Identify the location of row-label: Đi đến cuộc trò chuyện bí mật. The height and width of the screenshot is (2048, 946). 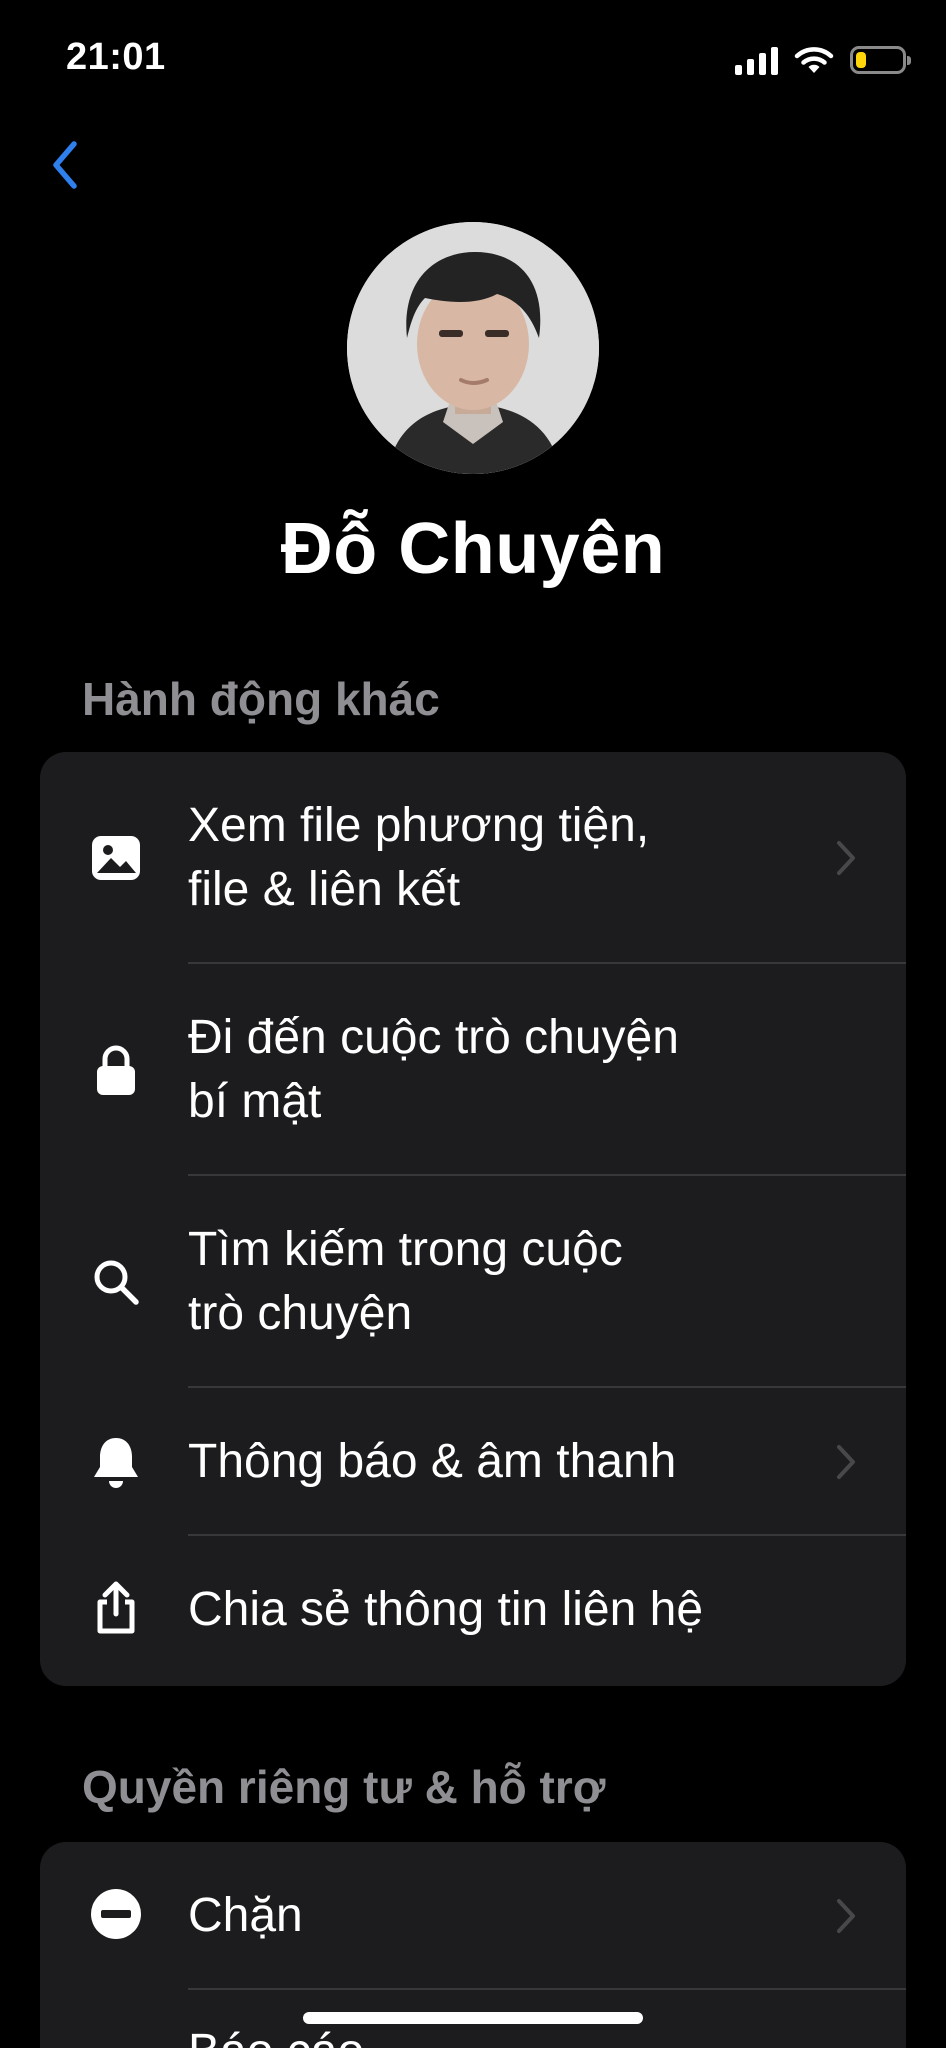
(433, 1069).